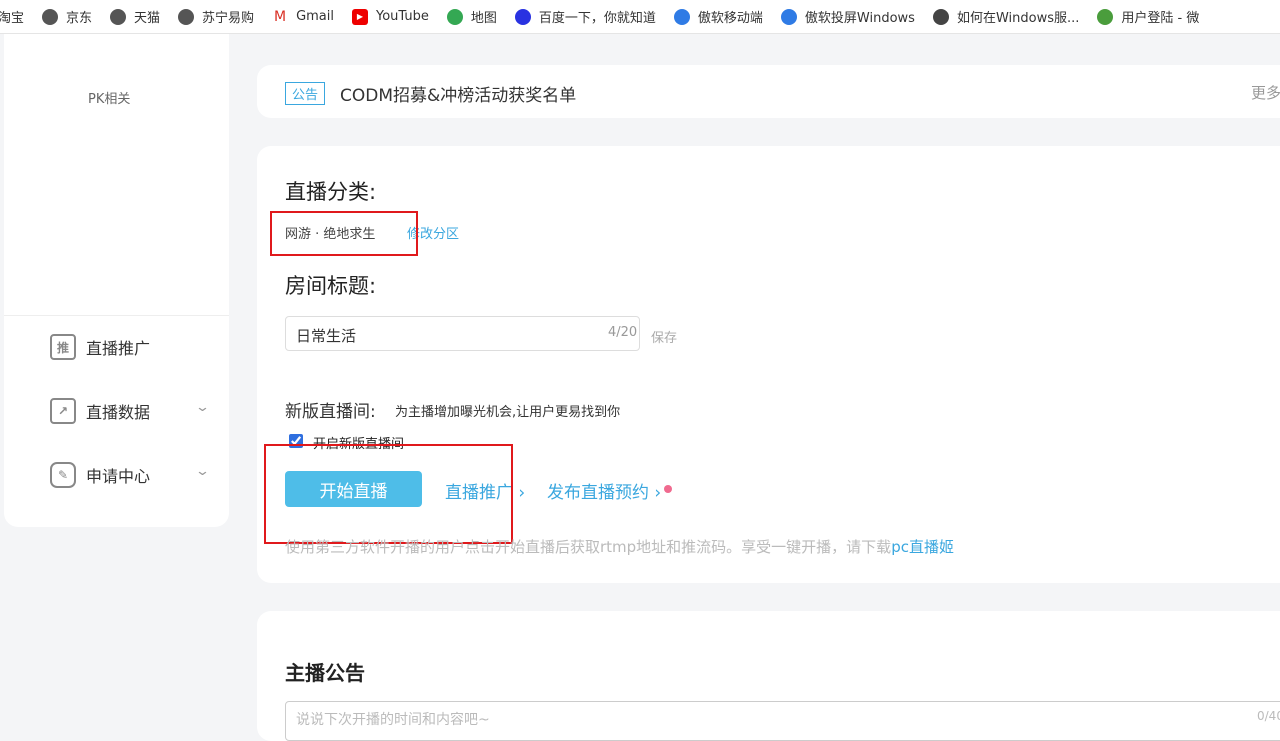 The image size is (1280, 741). Describe the element at coordinates (116, 280) in the screenshot. I see `sidebar: PK相关 推直播推广 ↗ 直播数据 ⌄ ✎ 申请中心 ⌄` at that location.